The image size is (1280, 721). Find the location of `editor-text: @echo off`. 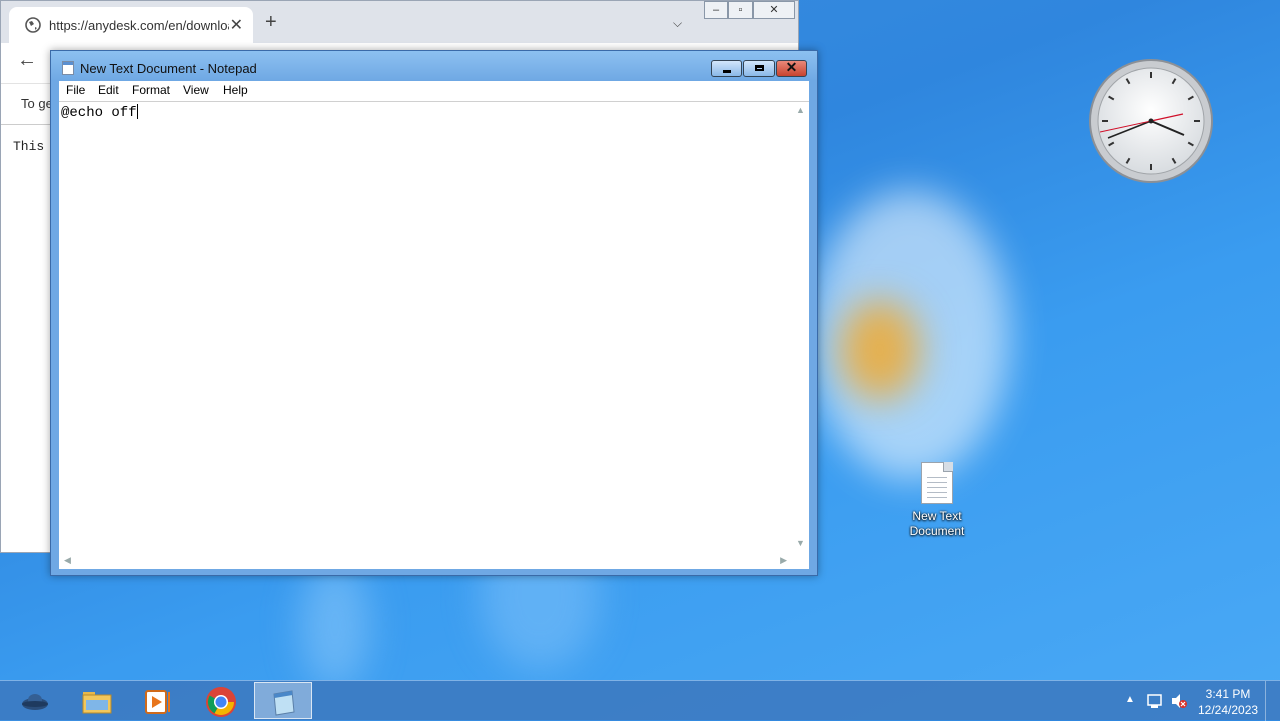

editor-text: @echo off is located at coordinates (99, 113).